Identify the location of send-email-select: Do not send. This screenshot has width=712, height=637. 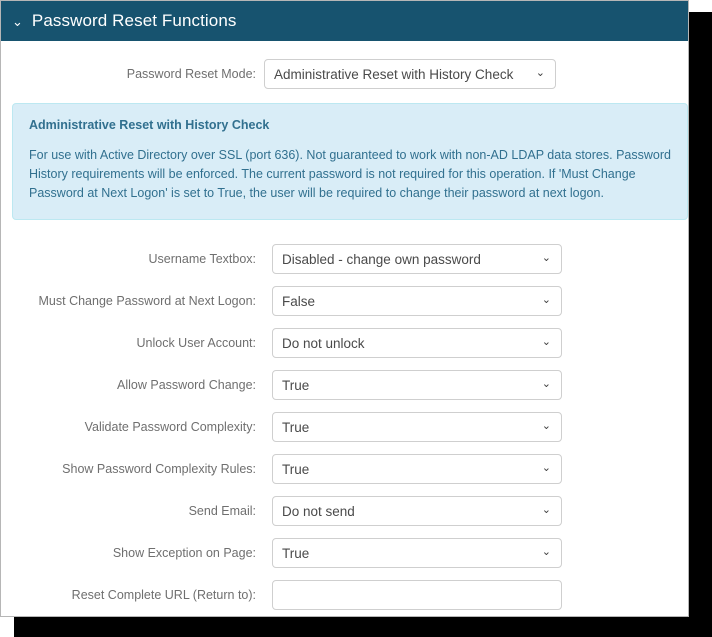
(417, 511).